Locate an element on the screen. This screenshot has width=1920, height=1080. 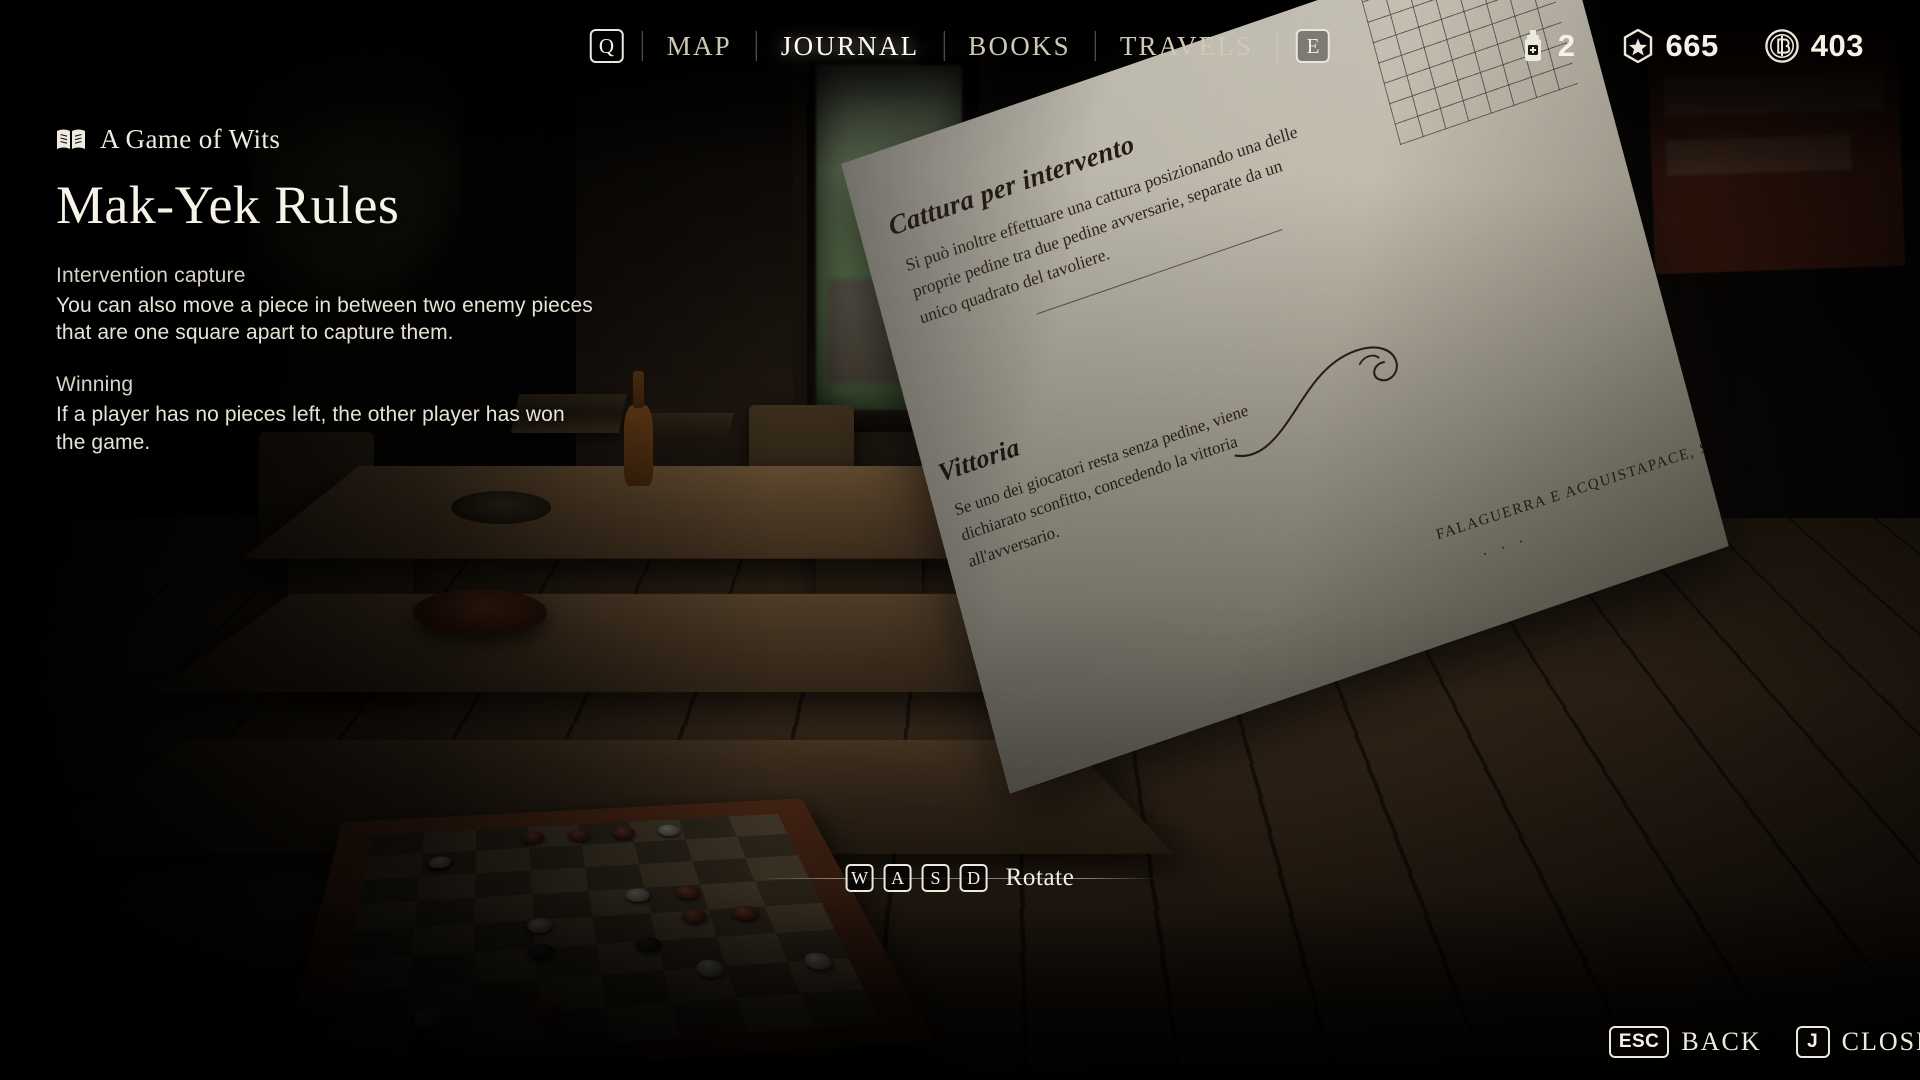
stat-currency: 403 is located at coordinates (1814, 46).